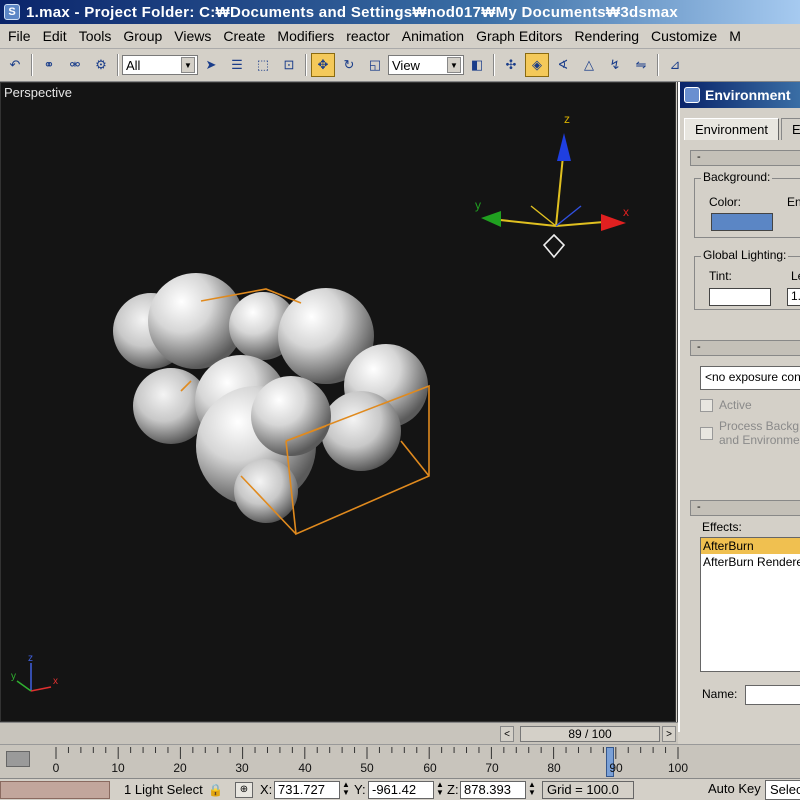  I want to click on lock-icon: 🔒, so click(215, 790).